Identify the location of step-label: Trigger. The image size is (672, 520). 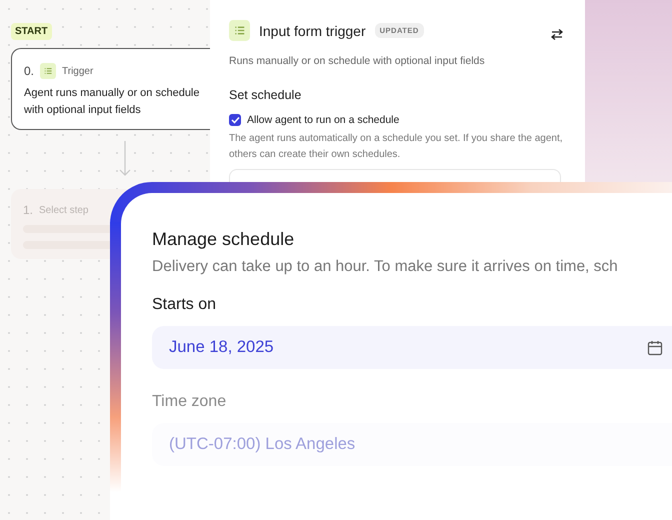
(78, 71).